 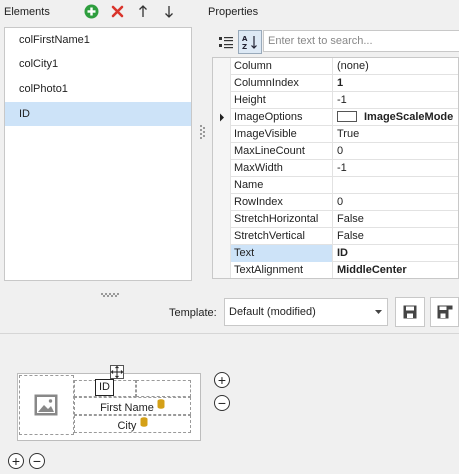 I want to click on property-row: ImageVisible True, so click(x=335, y=134).